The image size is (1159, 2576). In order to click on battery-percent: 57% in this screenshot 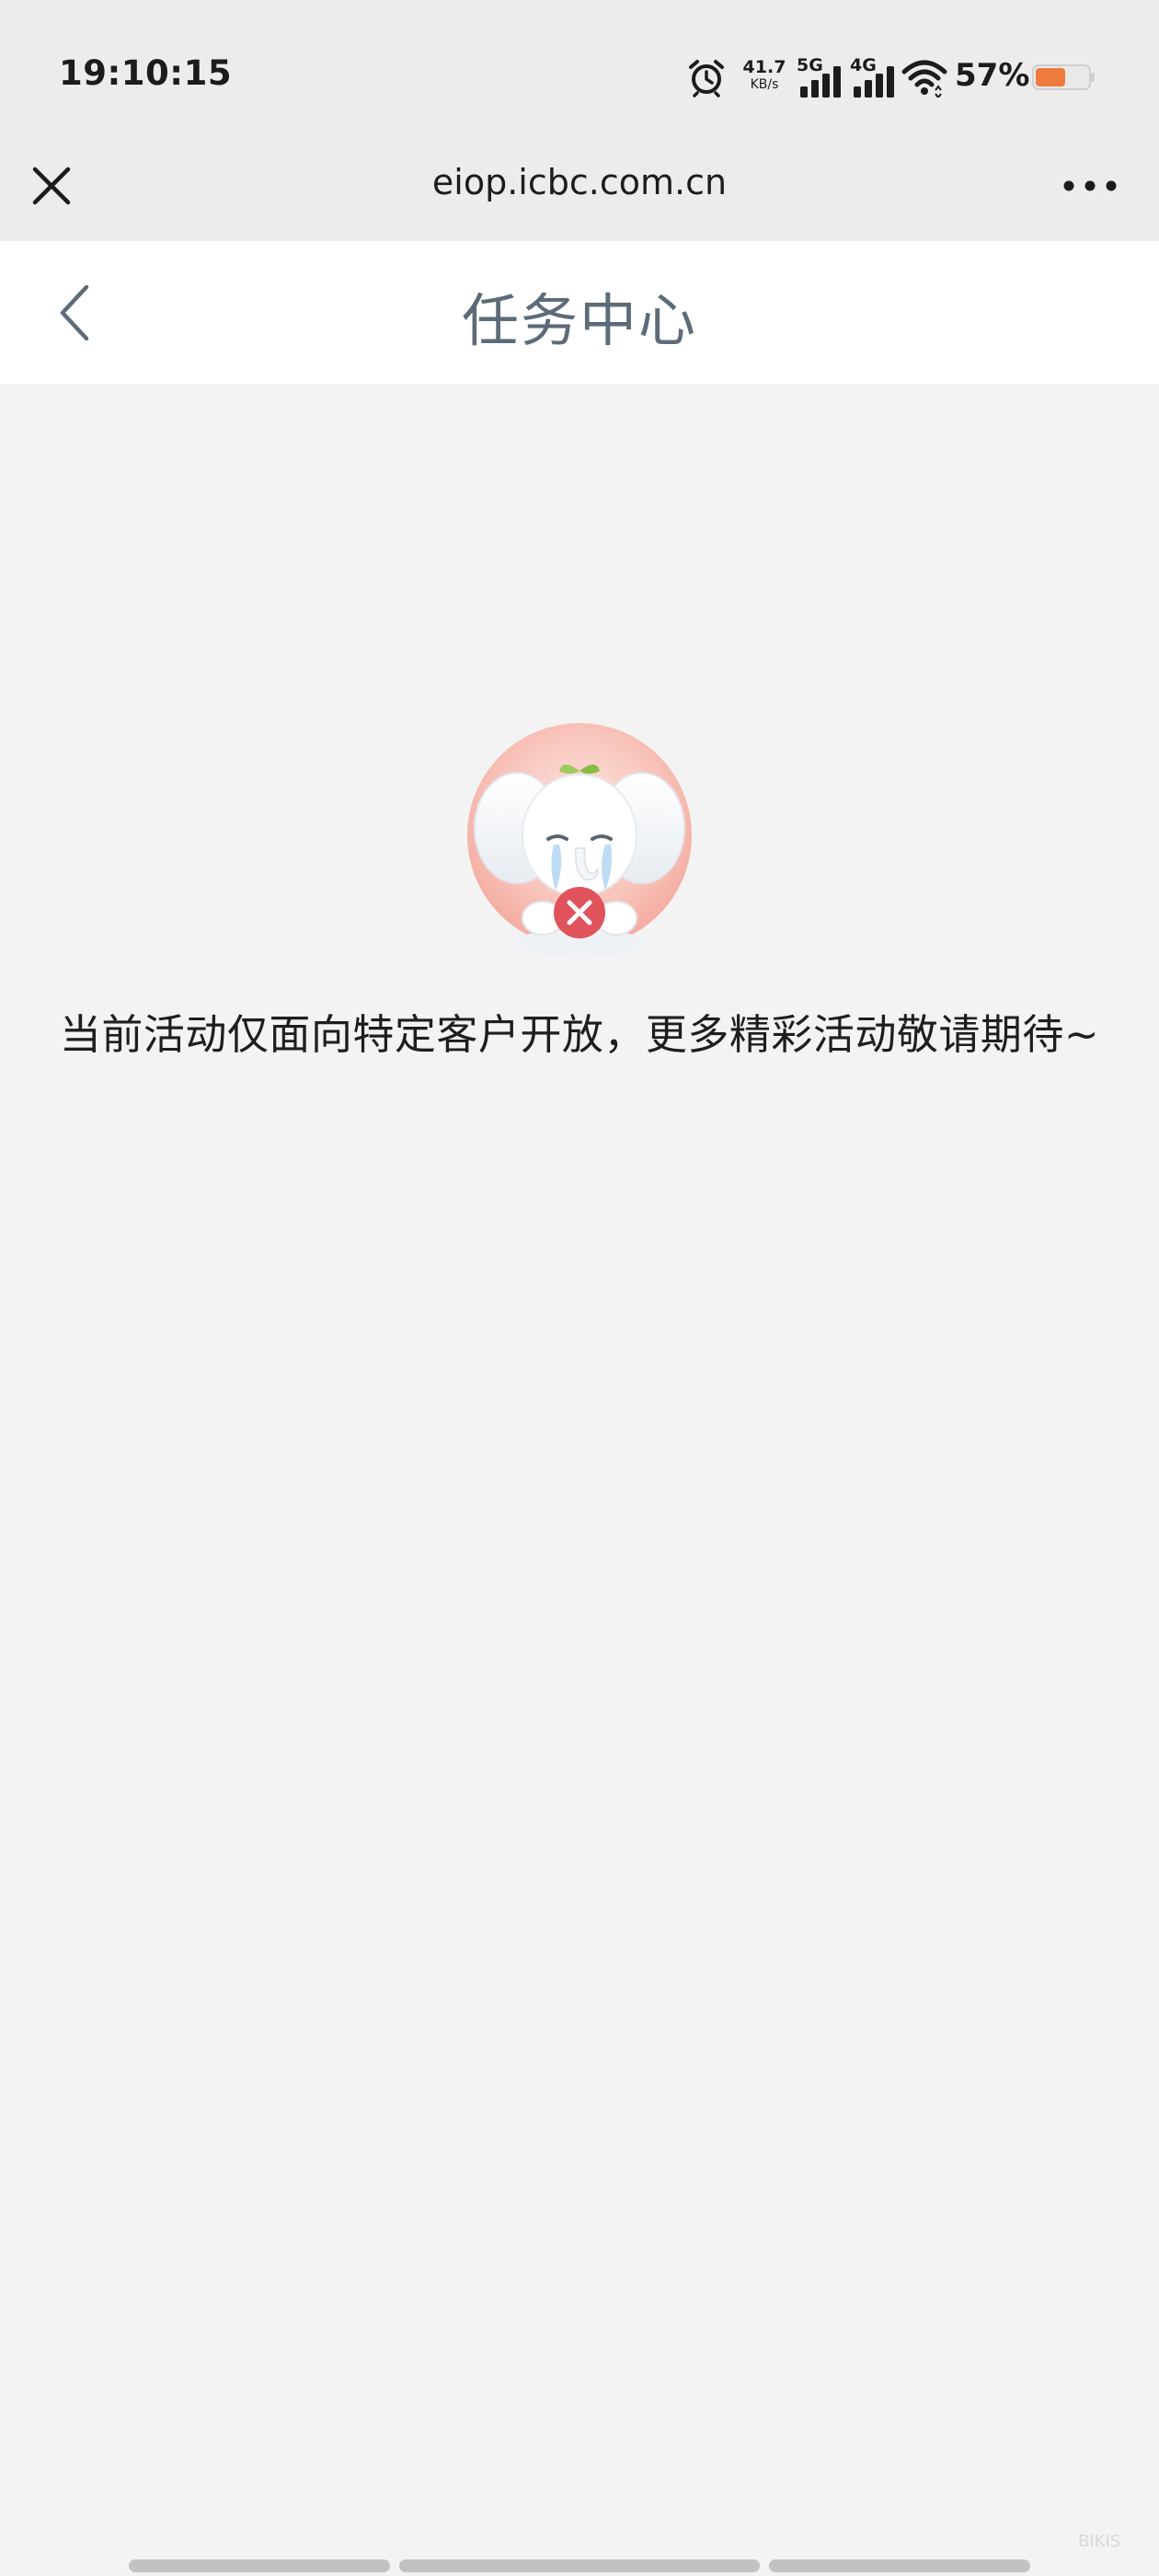, I will do `click(992, 75)`.